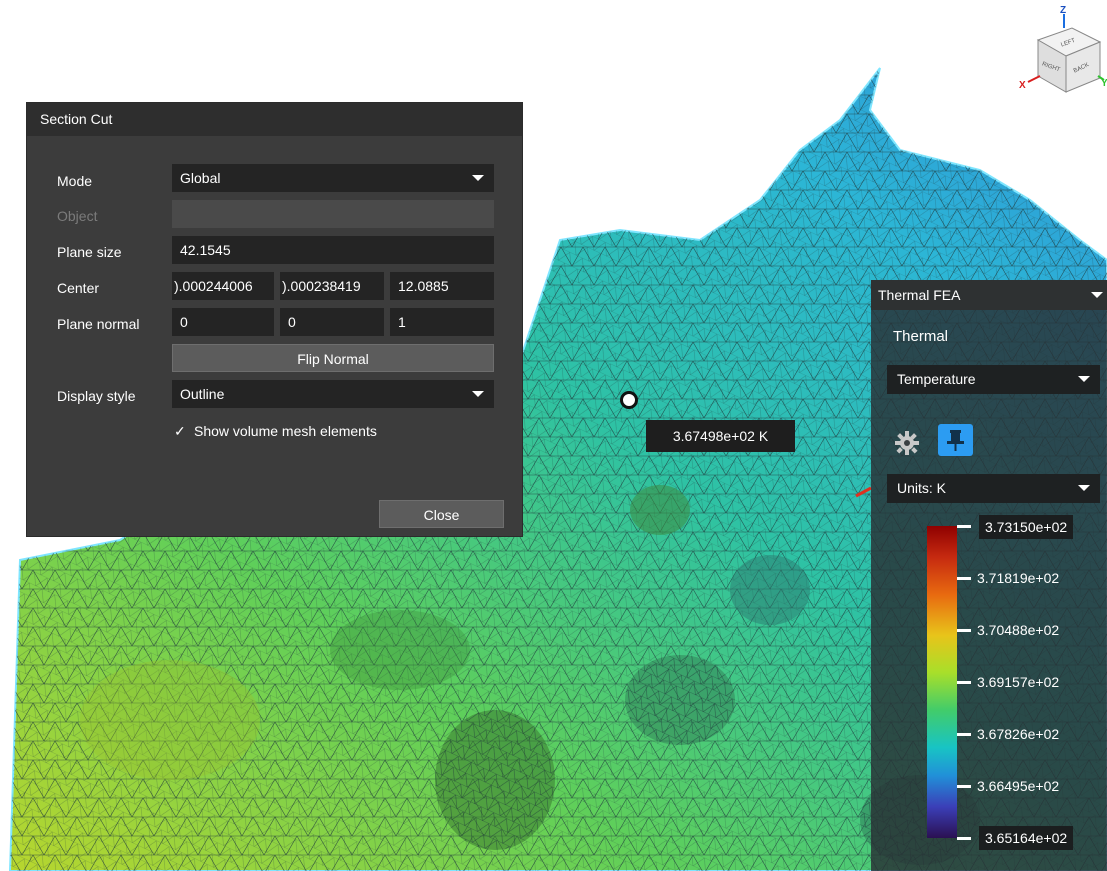 Image resolution: width=1107 pixels, height=871 pixels. I want to click on center-x-input: ).000244006, so click(223, 286).